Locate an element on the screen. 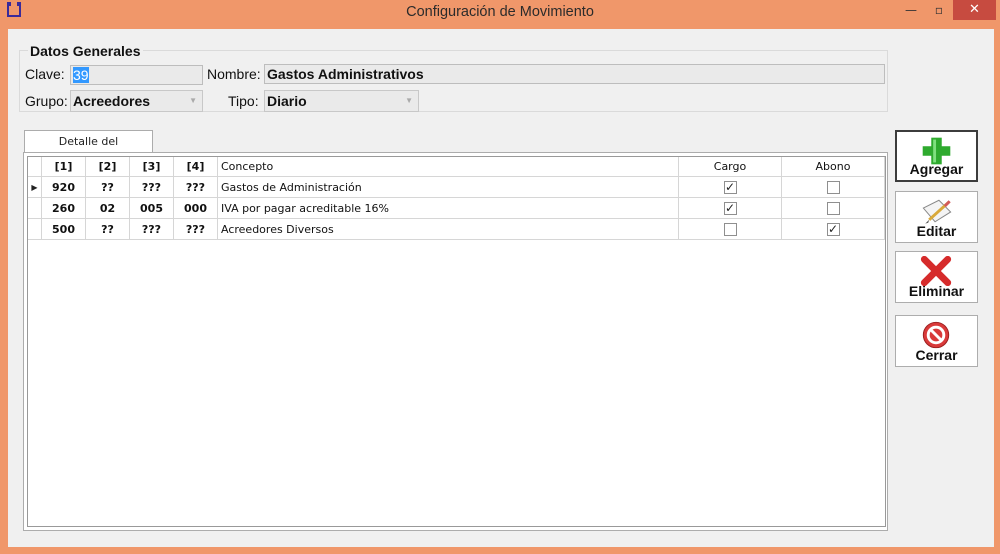  window-title: Configuración de Movimiento is located at coordinates (500, 12).